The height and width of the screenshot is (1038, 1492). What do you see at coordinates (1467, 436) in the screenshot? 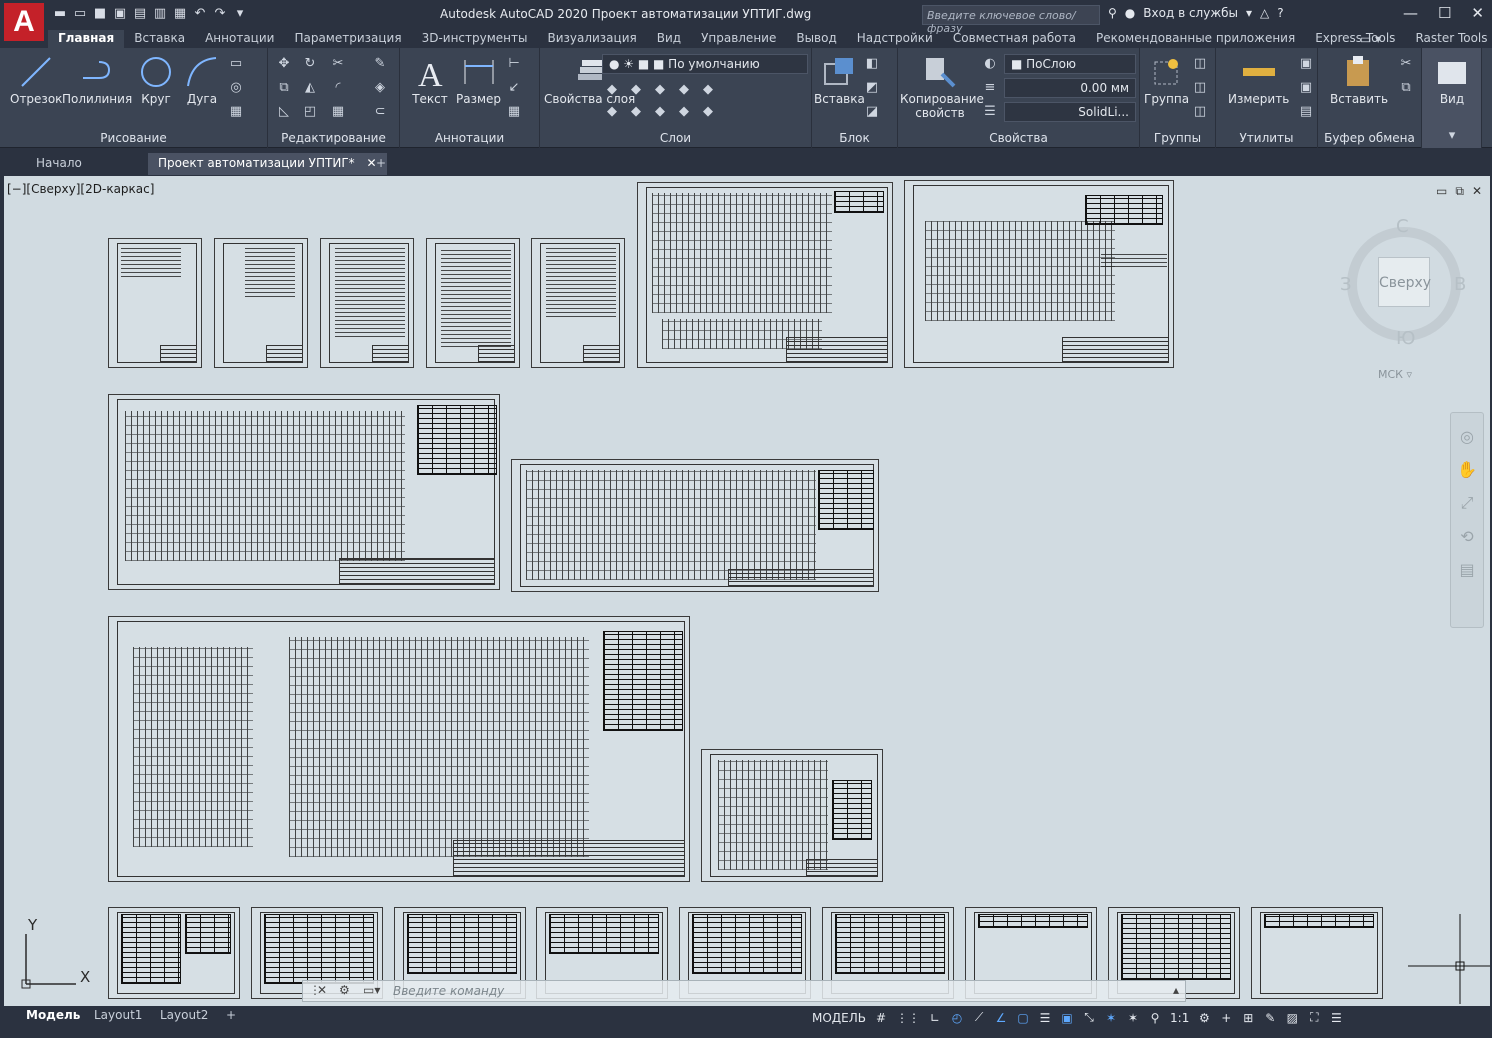
I see `steering-wheel-icon: ◎` at bounding box center [1467, 436].